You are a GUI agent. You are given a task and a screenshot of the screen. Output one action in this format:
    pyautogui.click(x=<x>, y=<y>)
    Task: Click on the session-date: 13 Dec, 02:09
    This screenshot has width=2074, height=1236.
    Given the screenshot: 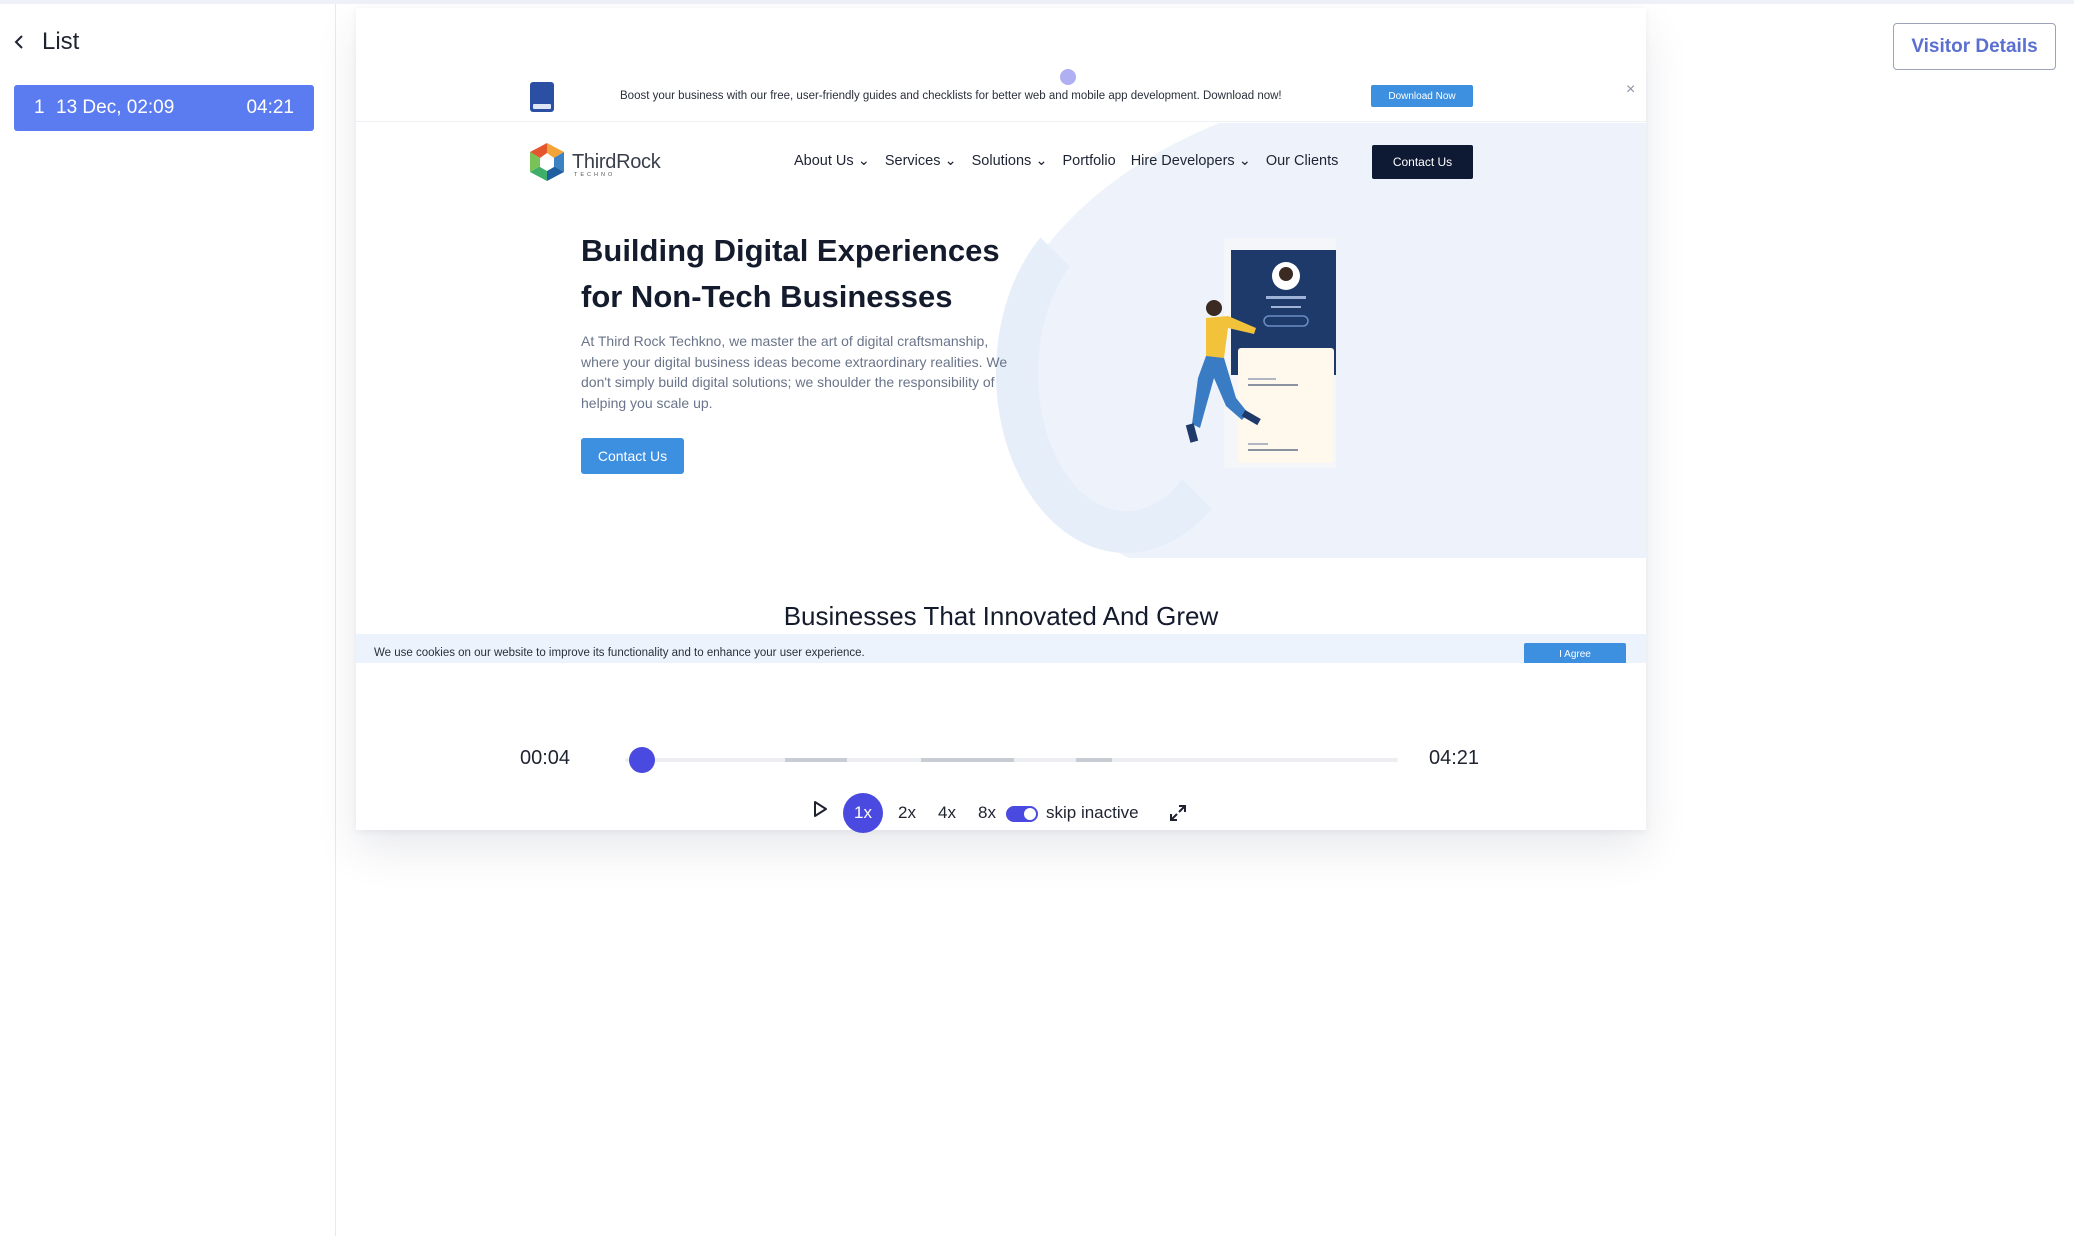 What is the action you would take?
    pyautogui.click(x=115, y=107)
    